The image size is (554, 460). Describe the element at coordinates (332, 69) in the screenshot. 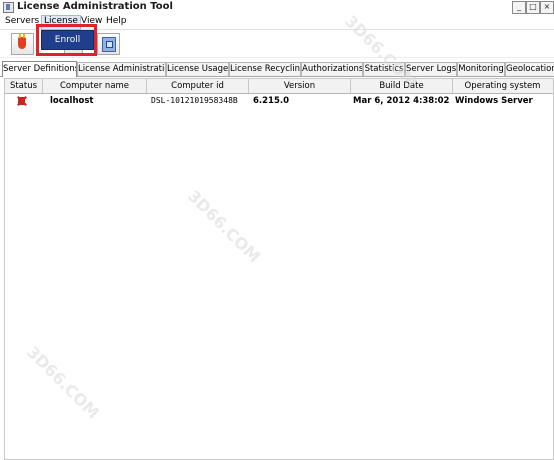

I see `tab-authorizations: Authorizations` at that location.